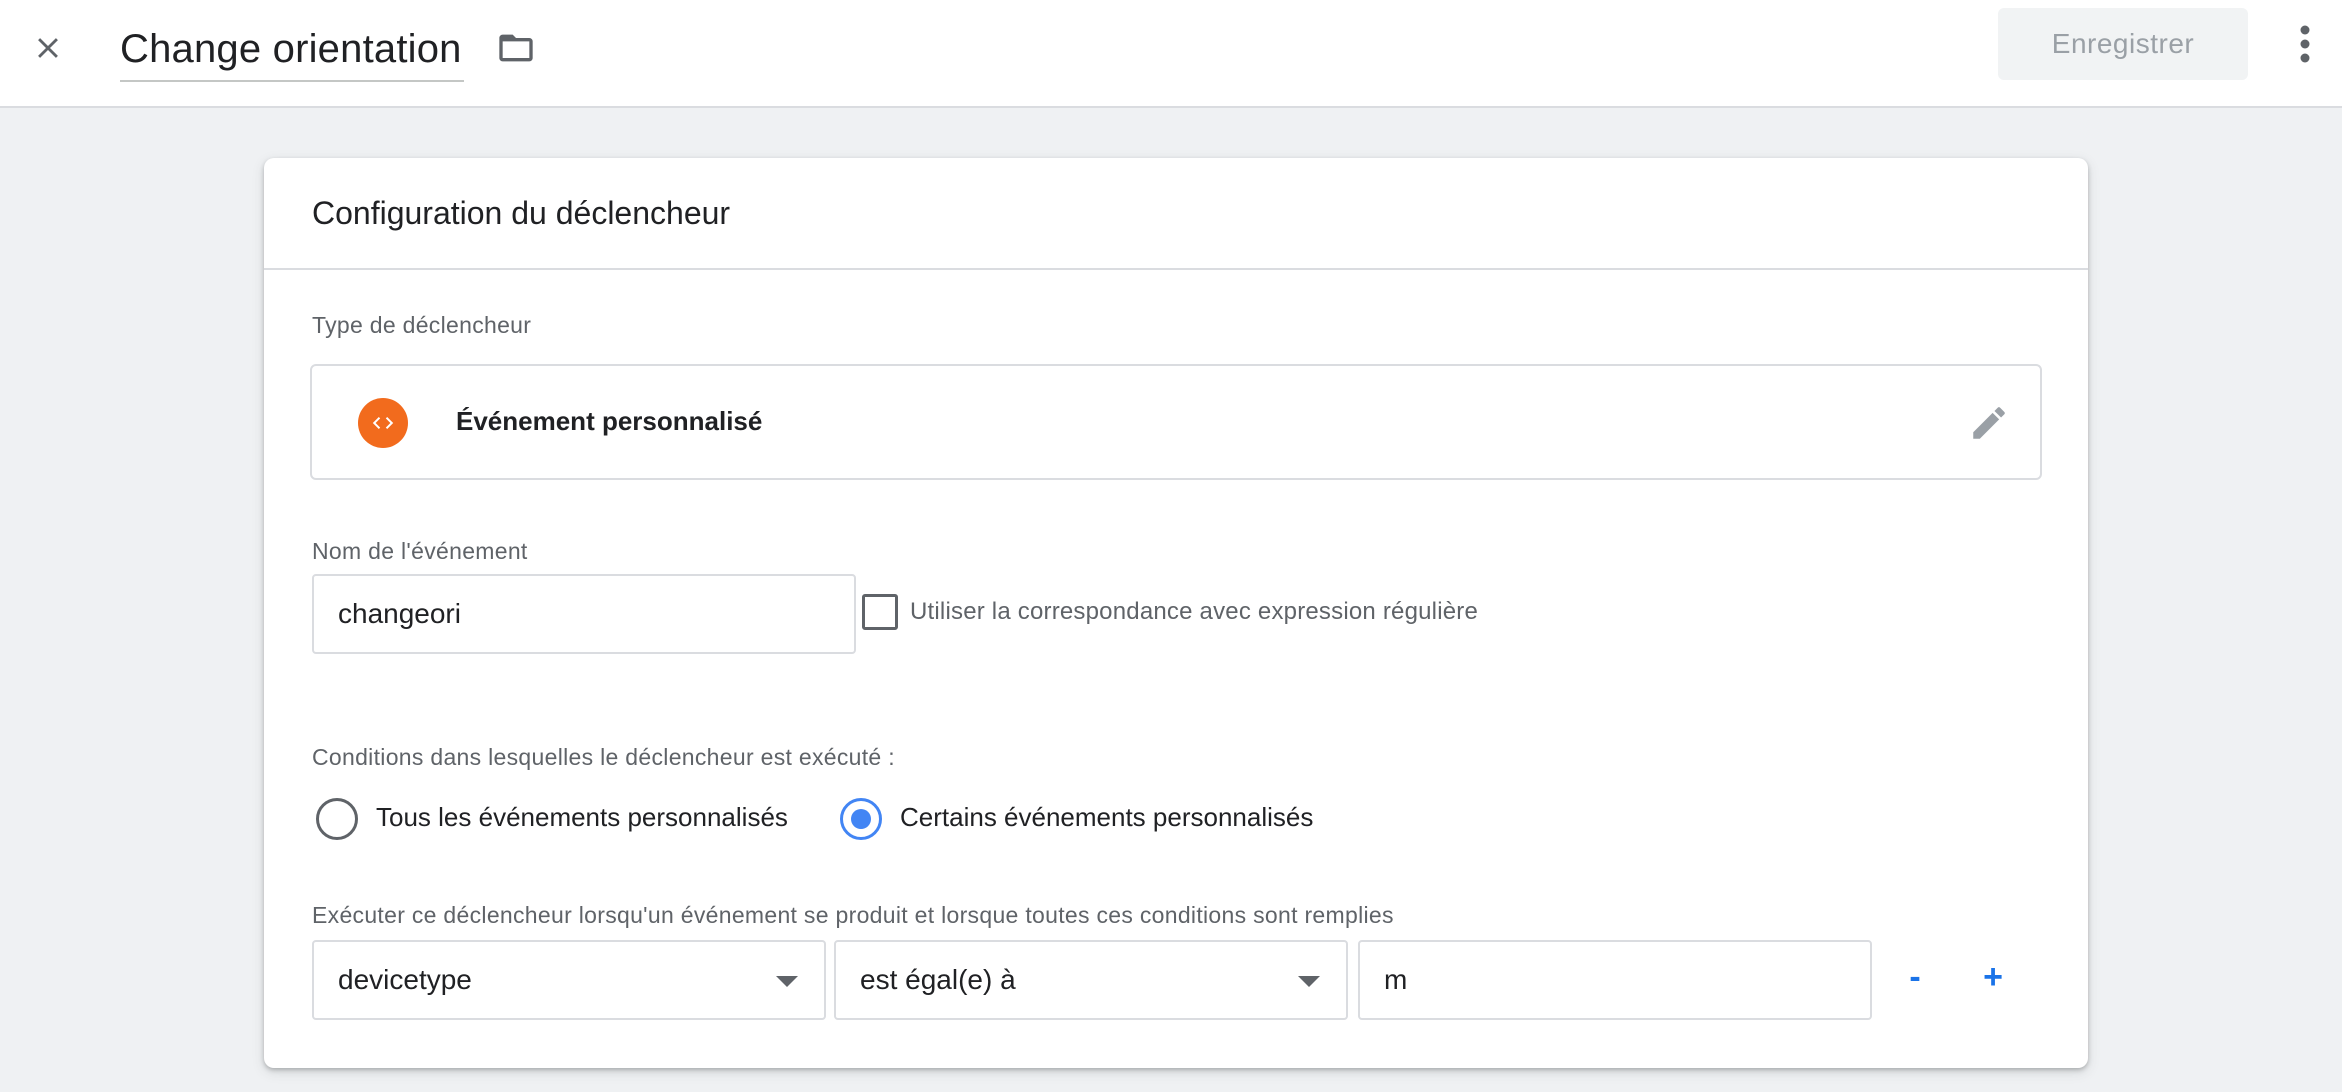 This screenshot has width=2342, height=1092. I want to click on event-name-label: Nom de l'événement, so click(420, 551).